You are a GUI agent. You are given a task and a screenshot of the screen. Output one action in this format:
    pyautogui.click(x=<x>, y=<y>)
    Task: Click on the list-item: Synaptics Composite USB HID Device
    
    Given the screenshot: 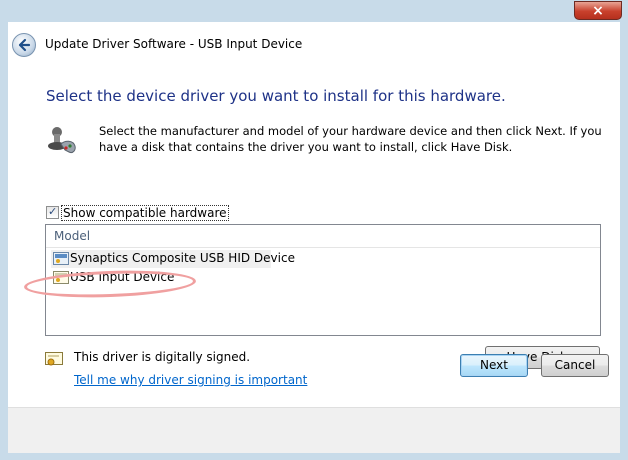 What is the action you would take?
    pyautogui.click(x=173, y=259)
    